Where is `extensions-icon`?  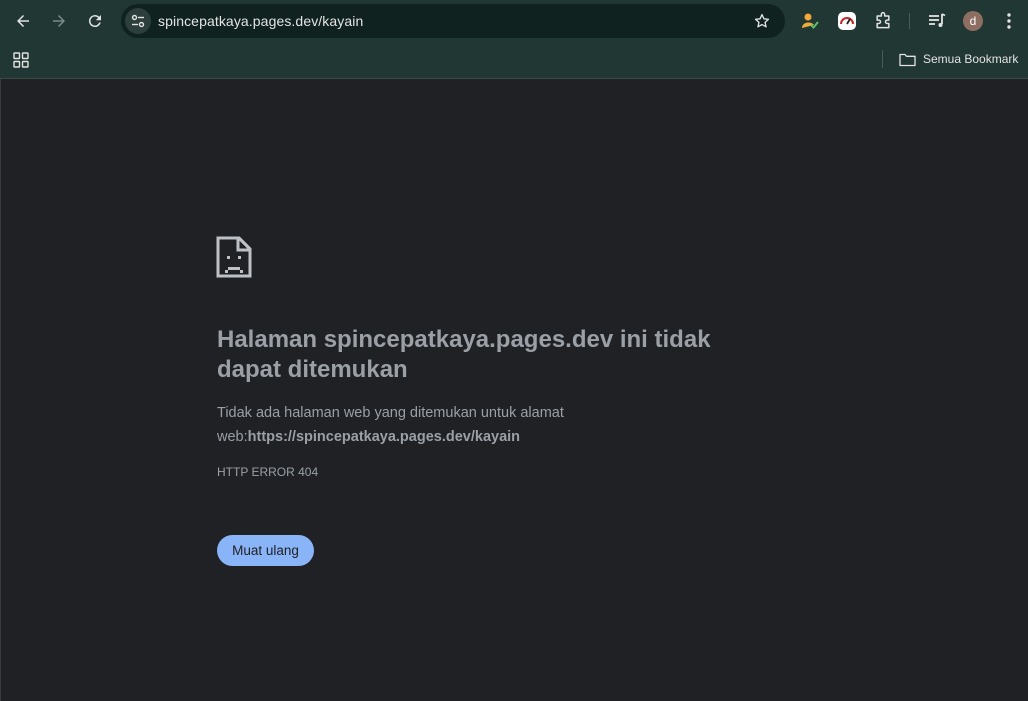
extensions-icon is located at coordinates (883, 20).